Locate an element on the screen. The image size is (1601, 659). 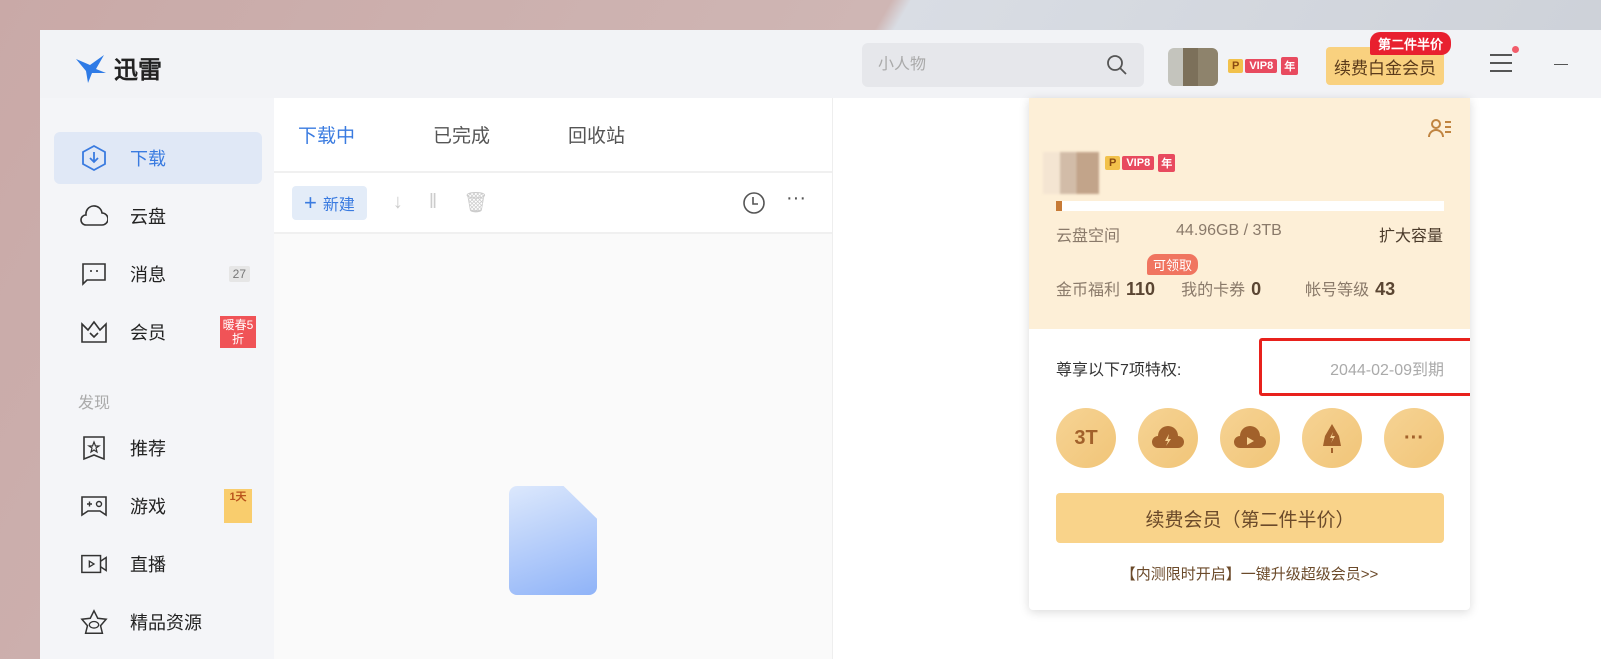
sidebar-item-live: 直播 is located at coordinates (158, 564).